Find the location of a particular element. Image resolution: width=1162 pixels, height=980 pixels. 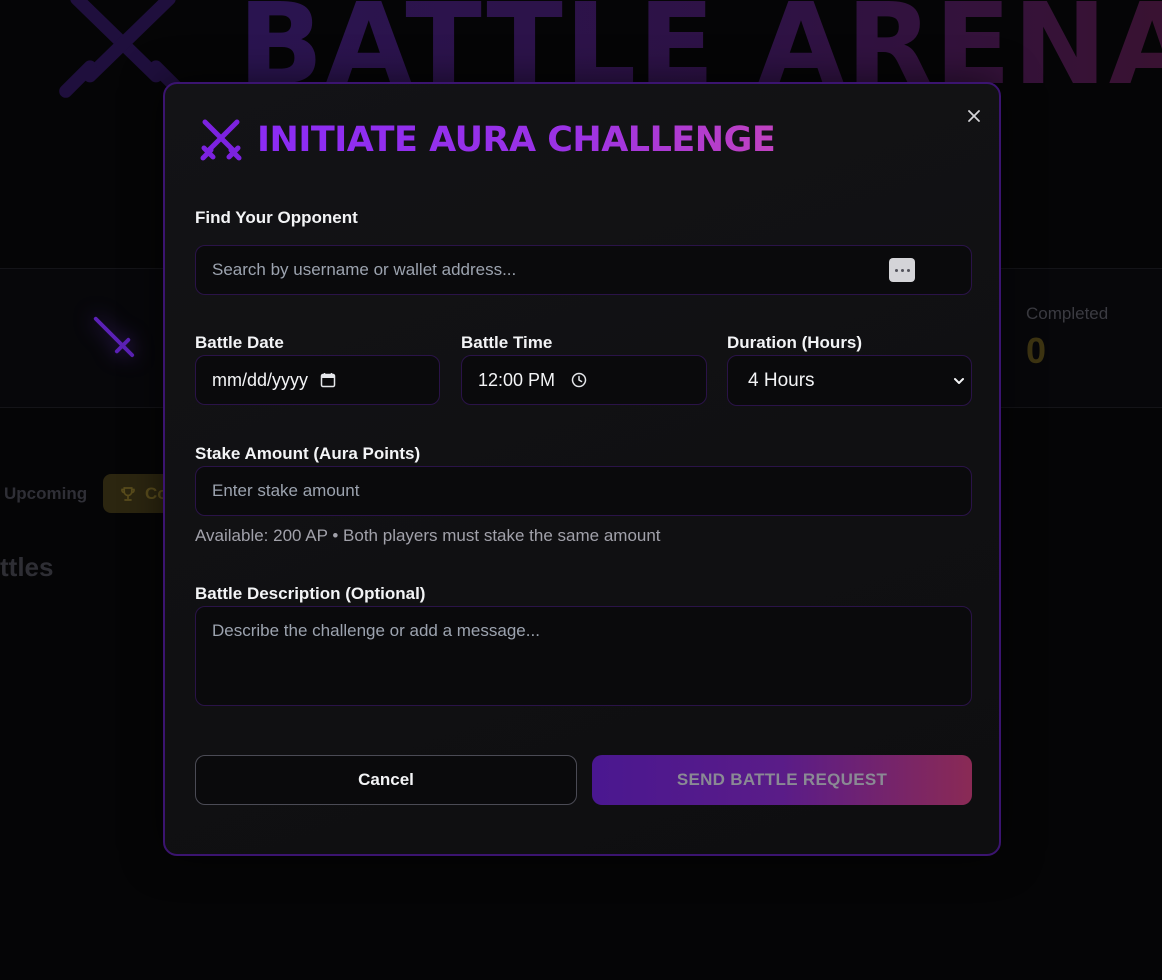

opponent-label: Find Your Opponent is located at coordinates (276, 217).